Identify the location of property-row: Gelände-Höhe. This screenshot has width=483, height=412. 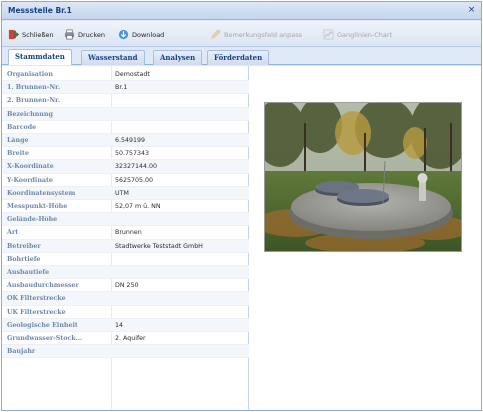
(125, 220).